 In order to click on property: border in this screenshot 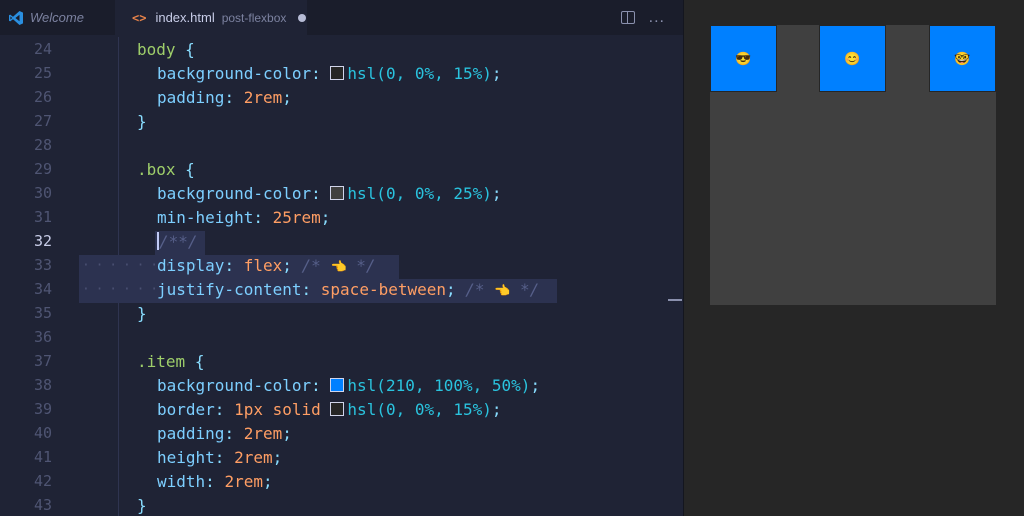, I will do `click(186, 409)`.